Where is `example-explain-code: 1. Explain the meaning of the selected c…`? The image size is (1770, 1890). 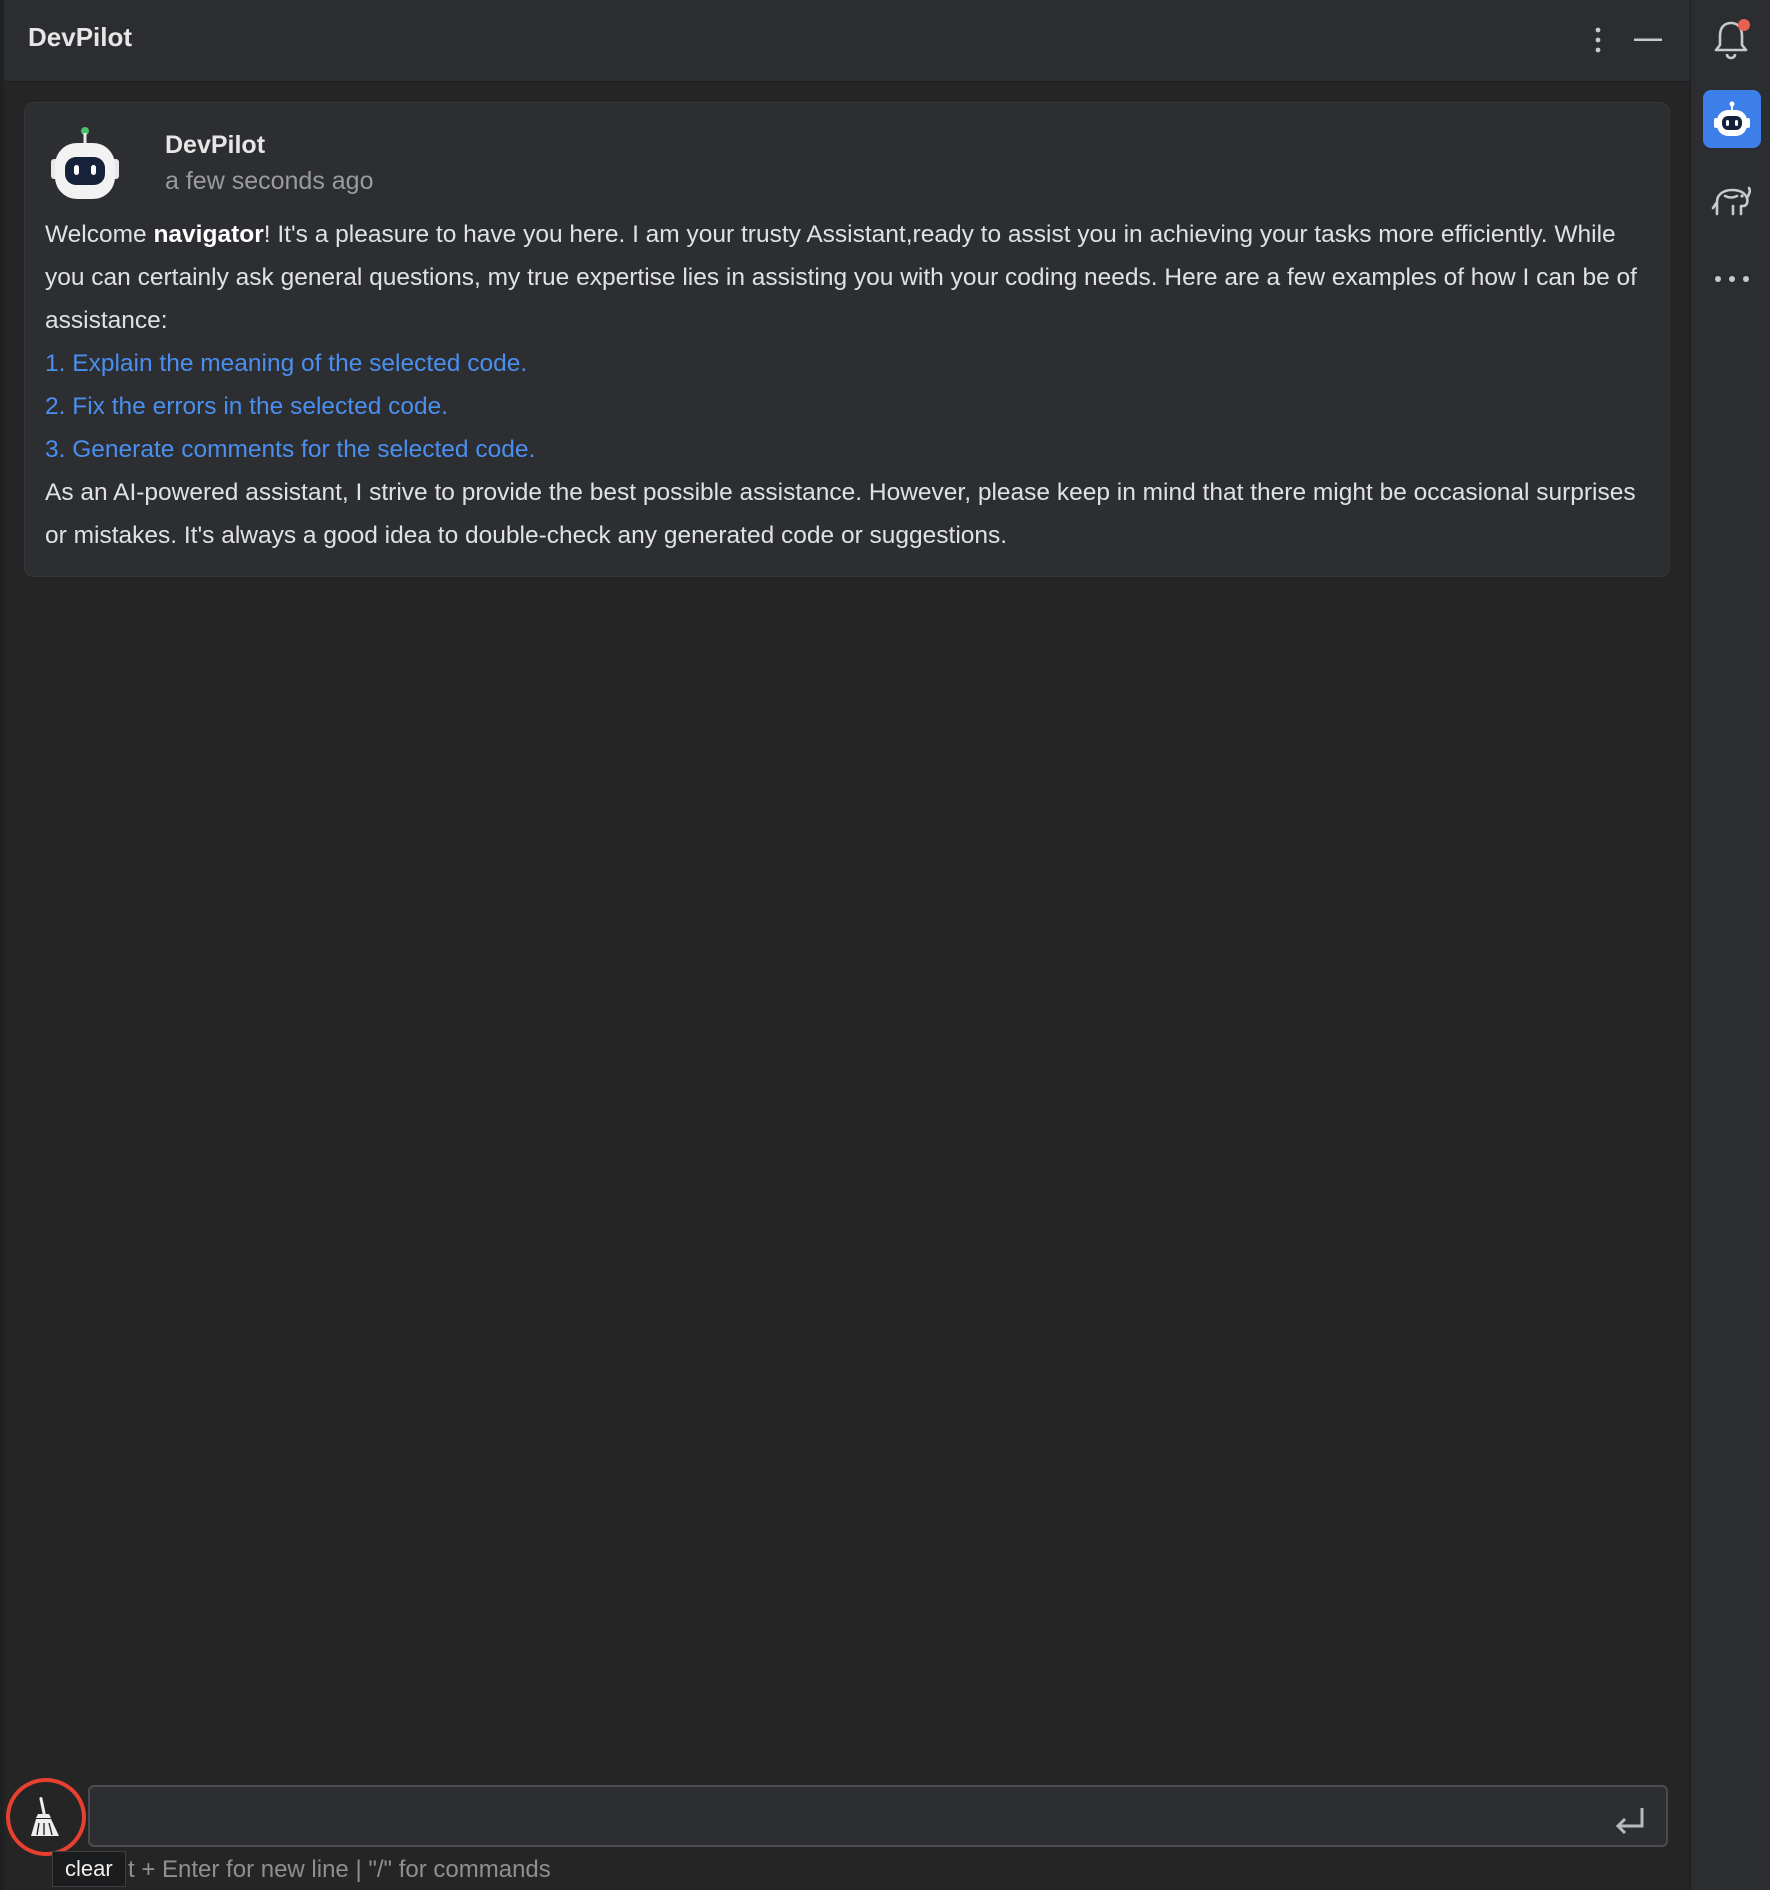
example-explain-code: 1. Explain the meaning of the selected c… is located at coordinates (850, 363).